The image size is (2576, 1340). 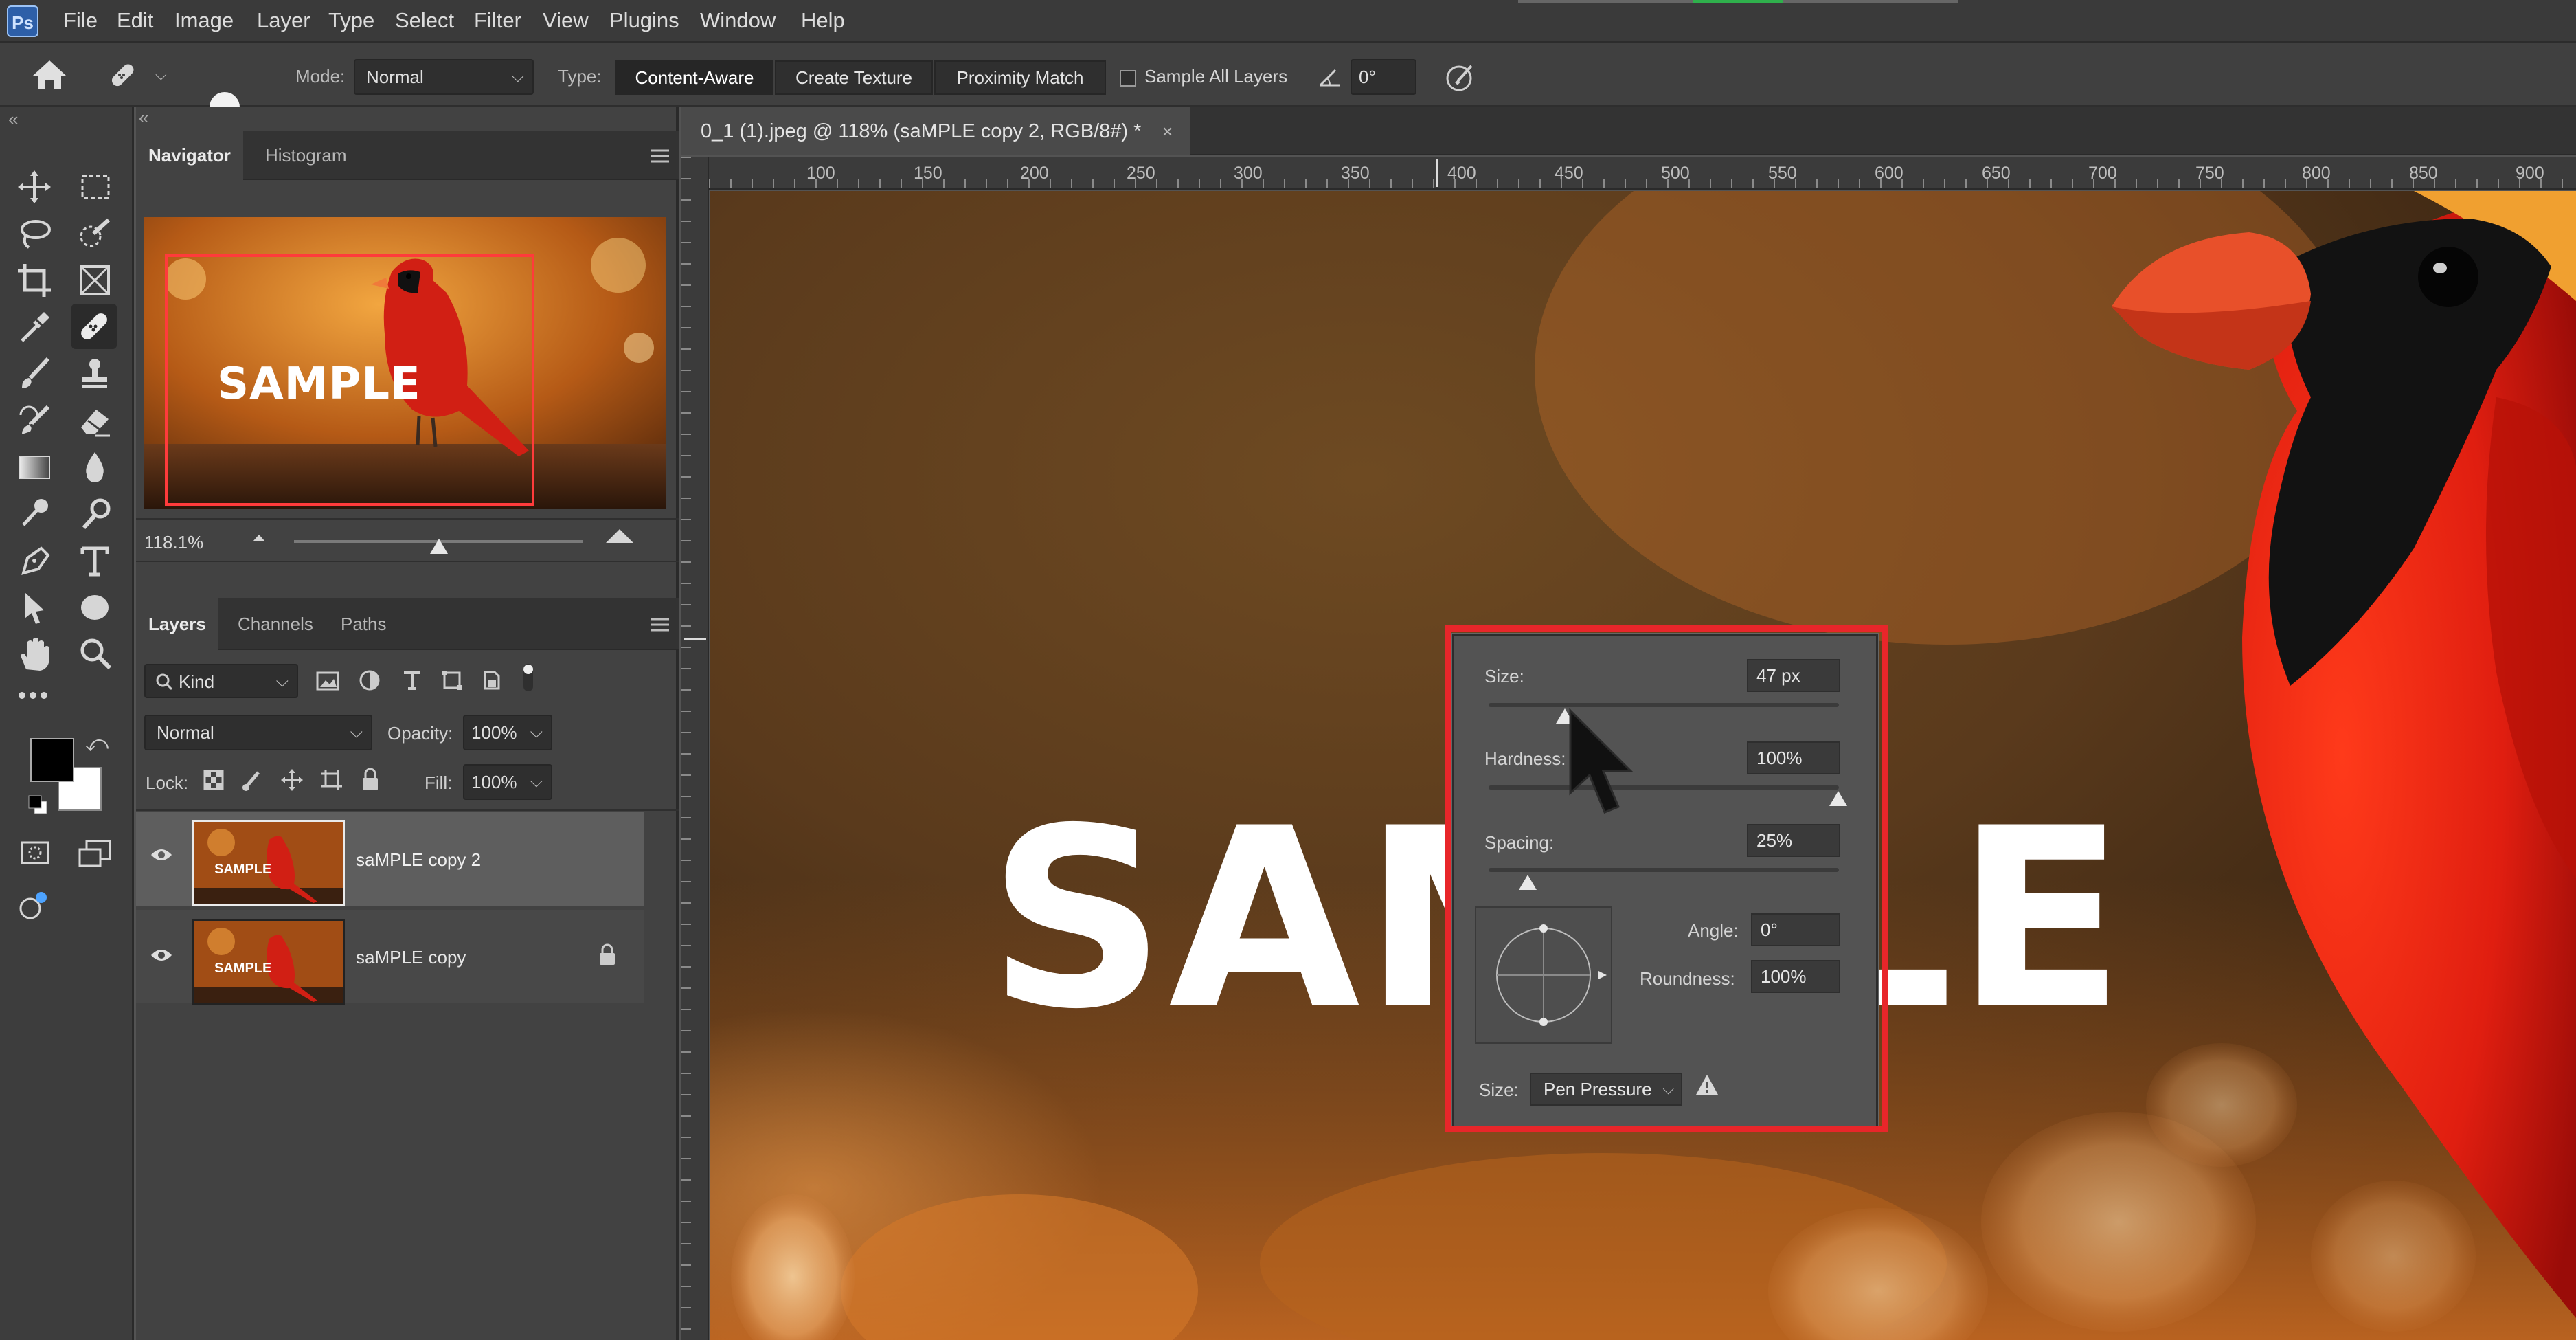 I want to click on tab-channels: Channels, so click(x=275, y=624).